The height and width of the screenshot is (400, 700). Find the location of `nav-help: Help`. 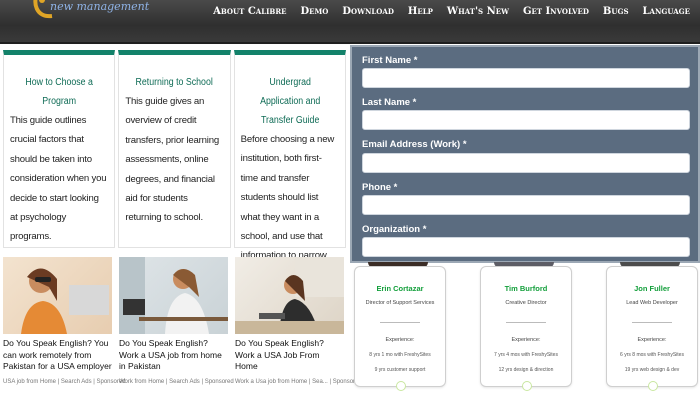

nav-help: Help is located at coordinates (420, 11).